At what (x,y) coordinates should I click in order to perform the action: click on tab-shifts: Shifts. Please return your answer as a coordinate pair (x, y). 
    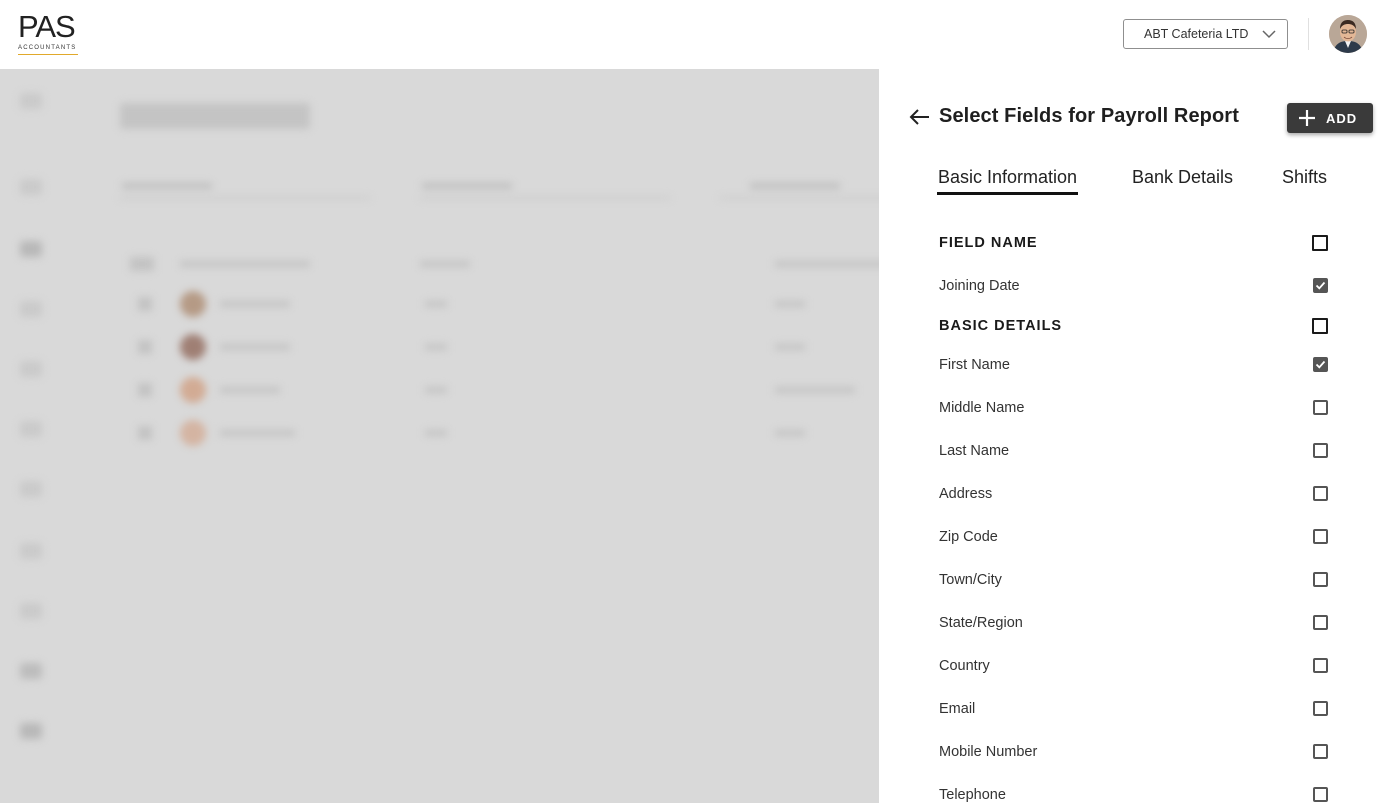
    Looking at the image, I should click on (1304, 177).